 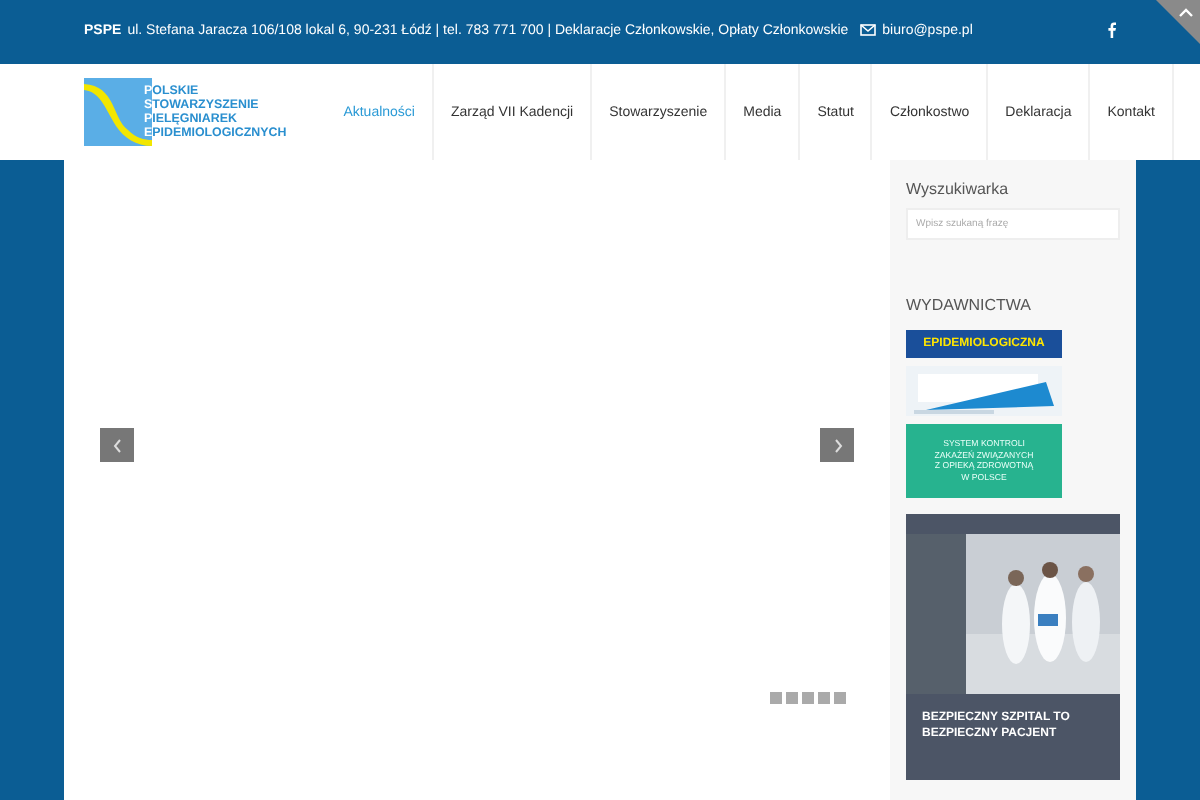 What do you see at coordinates (1178, 22) in the screenshot?
I see `scroll-top-icon` at bounding box center [1178, 22].